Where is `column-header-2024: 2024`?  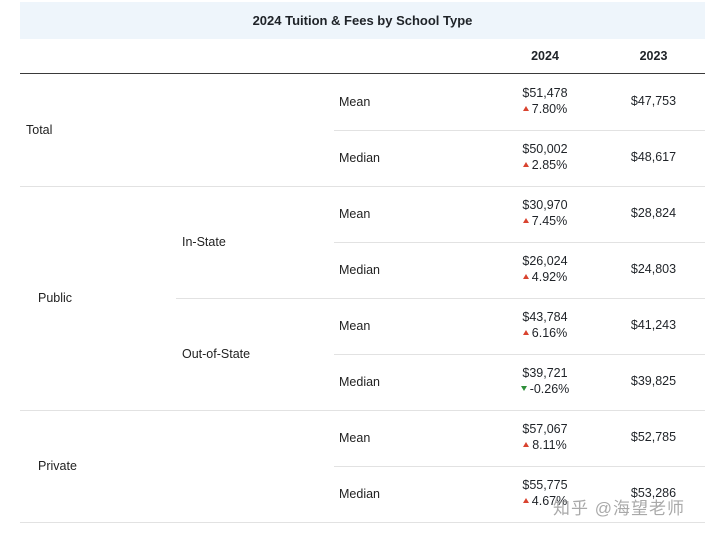
column-header-2024: 2024 is located at coordinates (545, 56).